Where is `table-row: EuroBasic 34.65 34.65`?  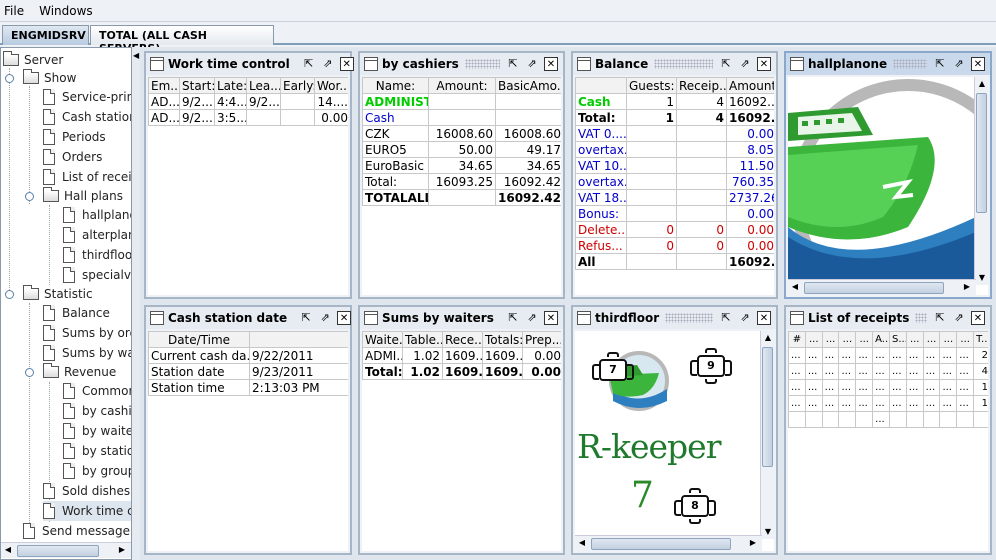 table-row: EuroBasic 34.65 34.65 is located at coordinates (461, 165).